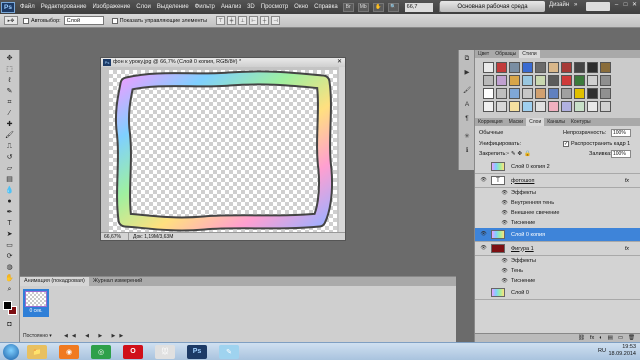  Describe the element at coordinates (9, 147) in the screenshot. I see `clone-stamp-tool-icon: ⎍` at that location.